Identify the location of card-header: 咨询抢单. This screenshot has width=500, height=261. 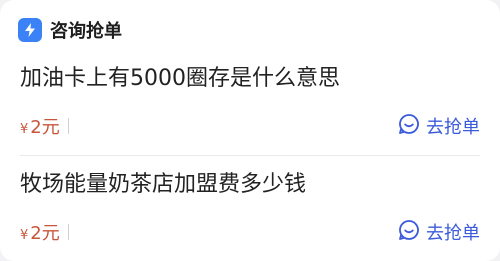
(70, 30).